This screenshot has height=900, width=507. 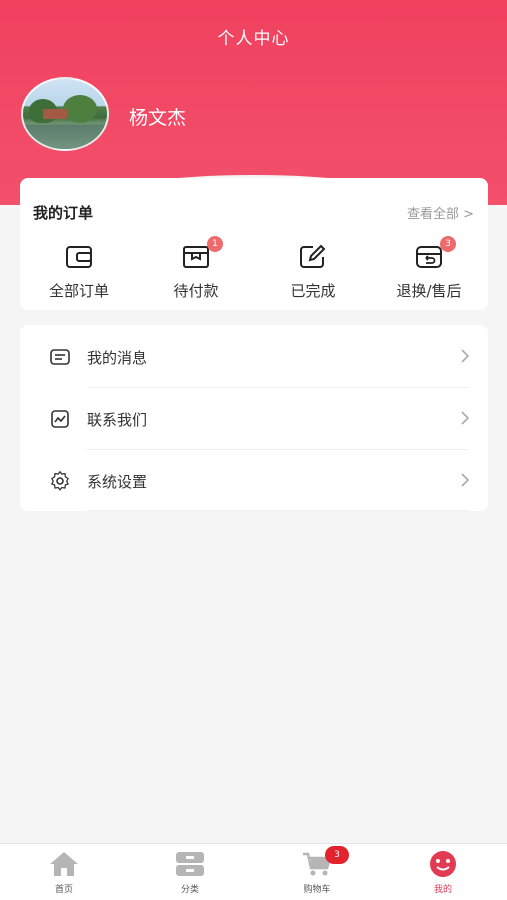 What do you see at coordinates (440, 212) in the screenshot?
I see `view-all-orders-link: 查看全部 >` at bounding box center [440, 212].